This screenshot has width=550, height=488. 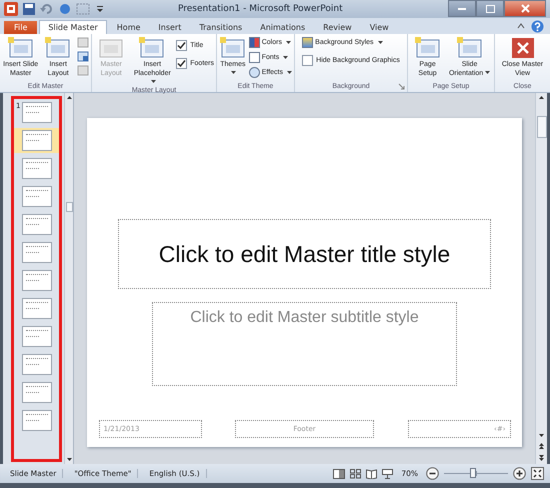 What do you see at coordinates (541, 458) in the screenshot?
I see `next-slide-icon` at bounding box center [541, 458].